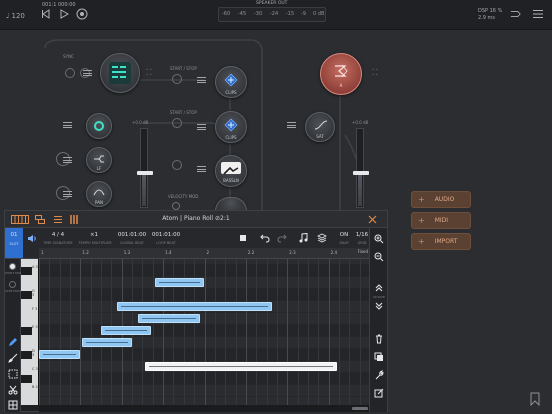 The width and height of the screenshot is (552, 414). I want to click on bassline-label: BASSLN, so click(231, 180).